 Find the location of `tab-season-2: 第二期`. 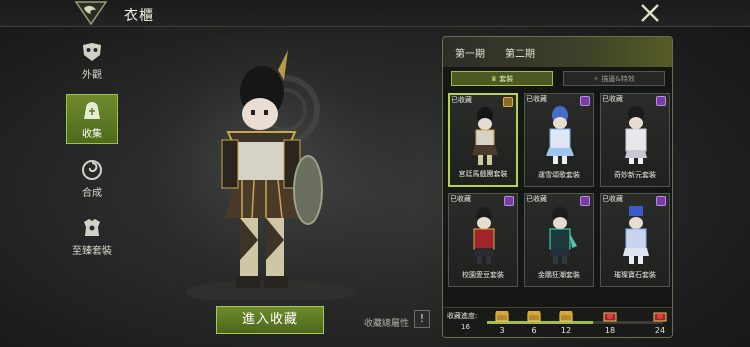

tab-season-2: 第二期 is located at coordinates (520, 52).